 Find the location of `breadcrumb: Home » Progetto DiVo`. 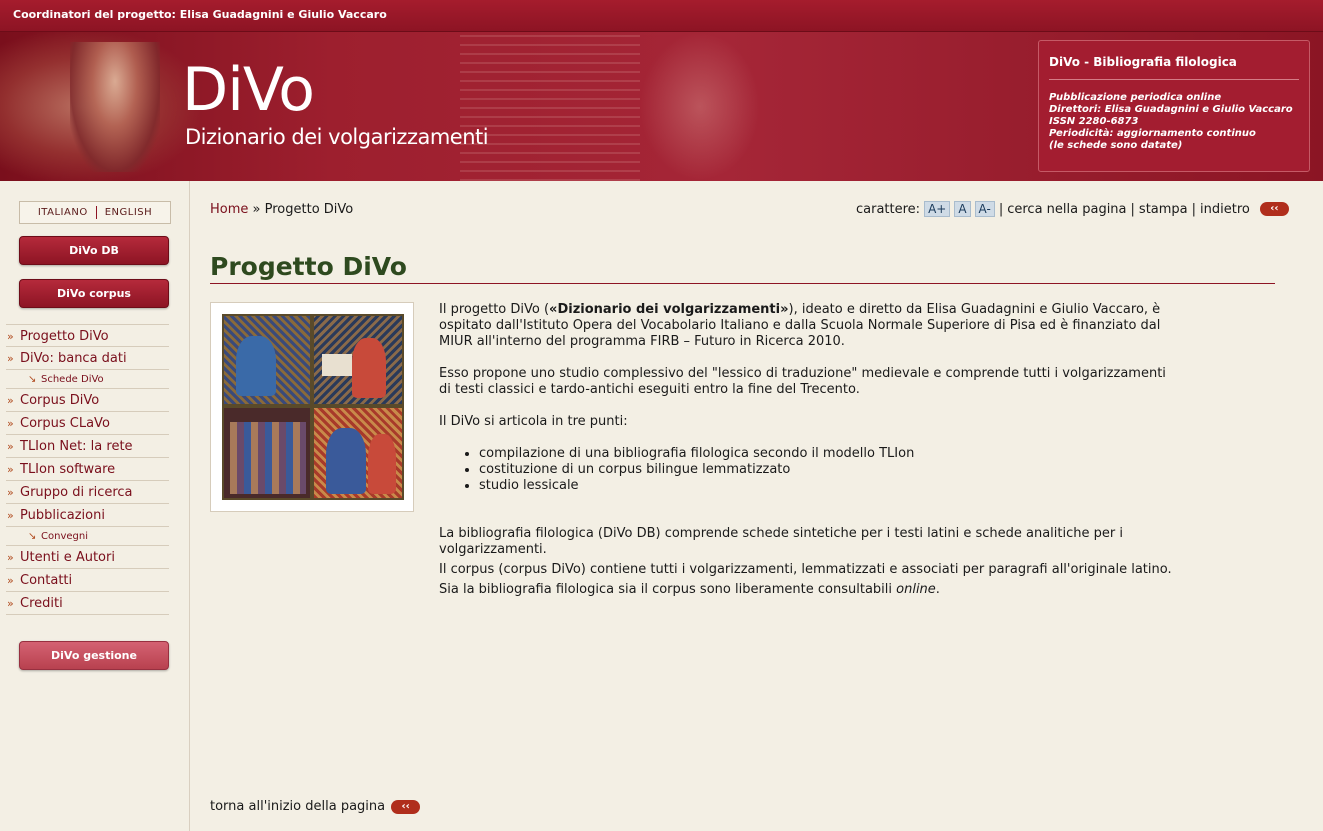

breadcrumb: Home » Progetto DiVo is located at coordinates (281, 209).